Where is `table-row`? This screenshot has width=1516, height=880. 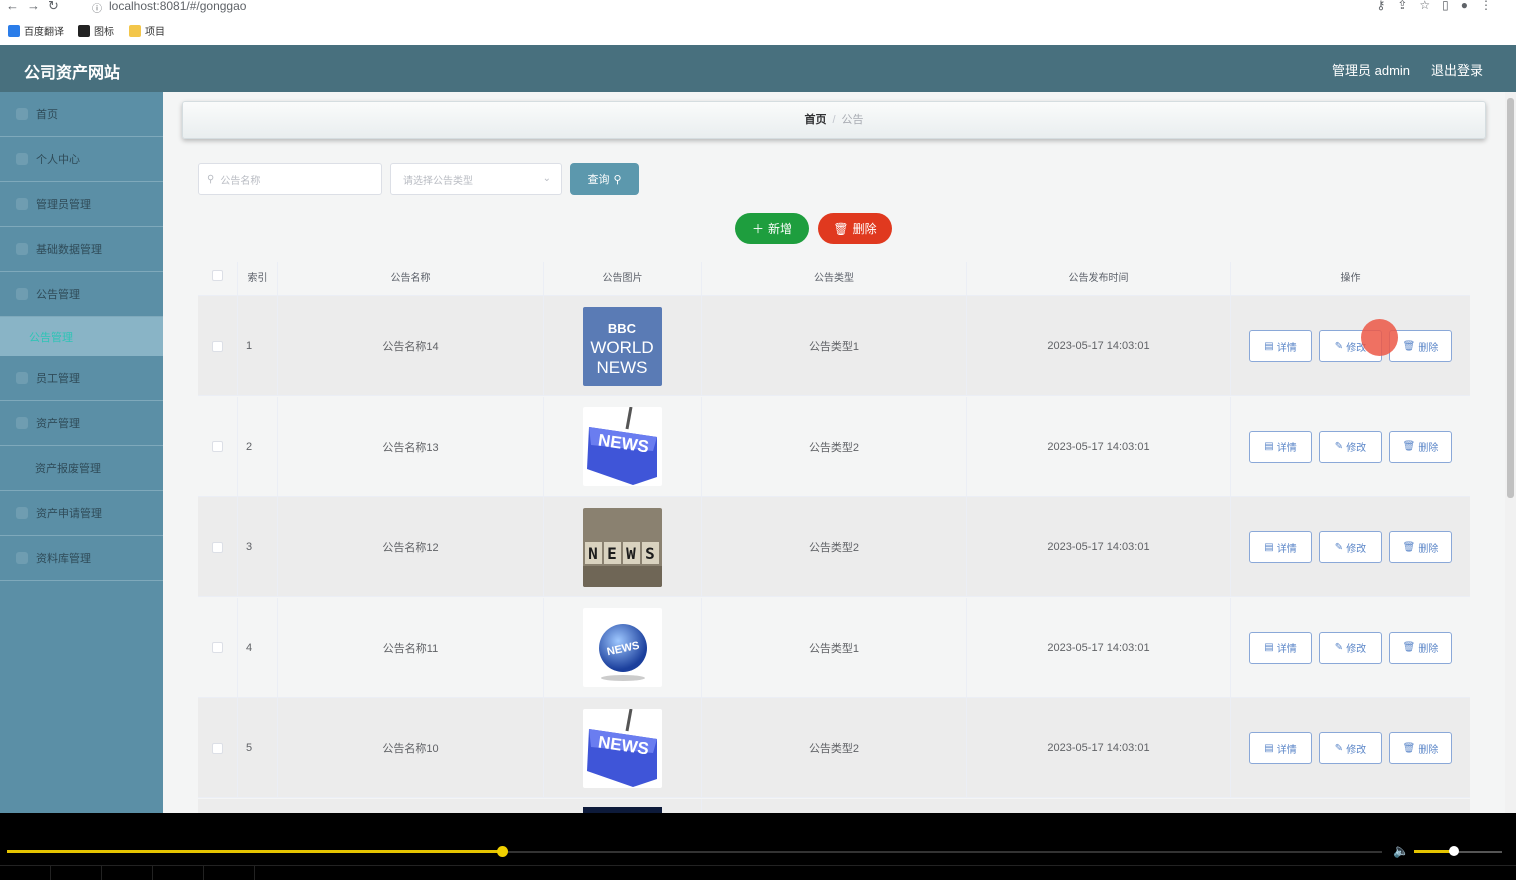 table-row is located at coordinates (834, 805).